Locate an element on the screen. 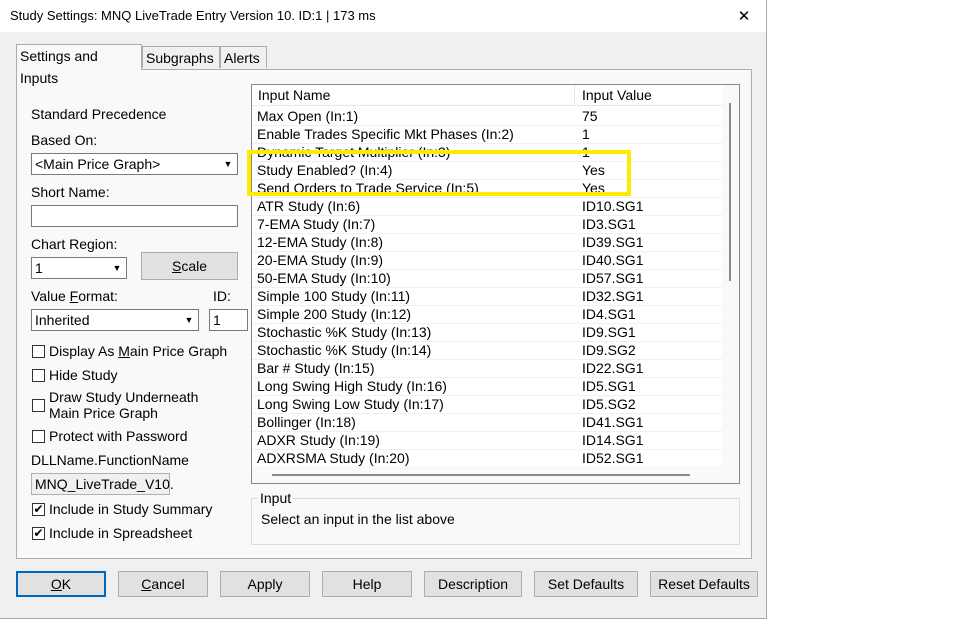 The height and width of the screenshot is (620, 960). check-icon: ✔ is located at coordinates (38, 533).